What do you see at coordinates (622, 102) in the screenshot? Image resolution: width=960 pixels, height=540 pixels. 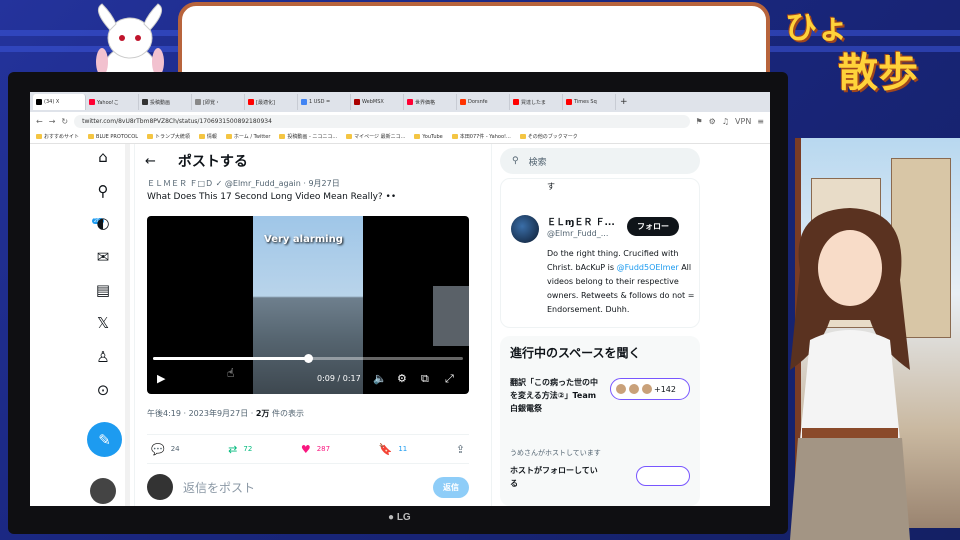 I see `new-tab-button: +` at bounding box center [622, 102].